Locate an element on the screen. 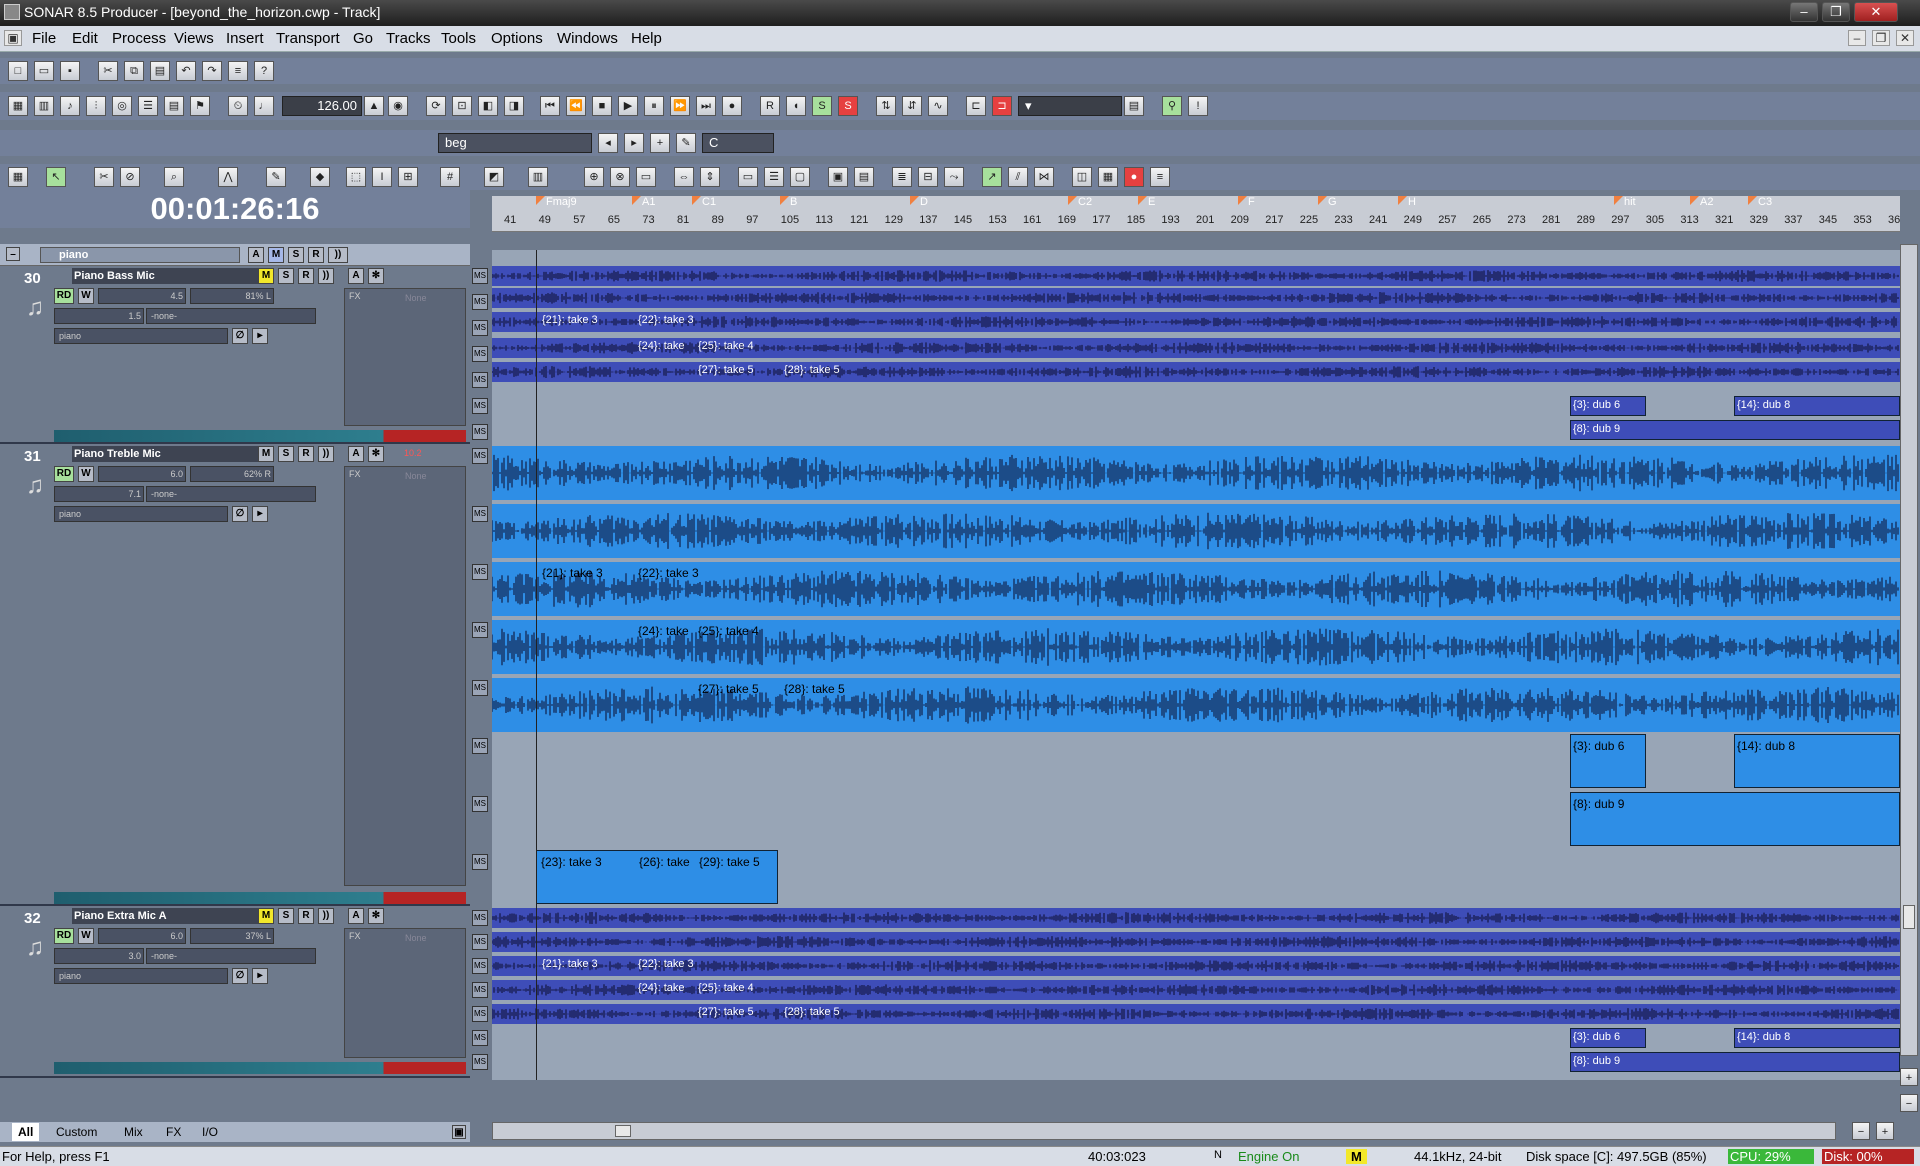 Image resolution: width=1920 pixels, height=1166 pixels. record-mode-icon: ◧ is located at coordinates (488, 106).